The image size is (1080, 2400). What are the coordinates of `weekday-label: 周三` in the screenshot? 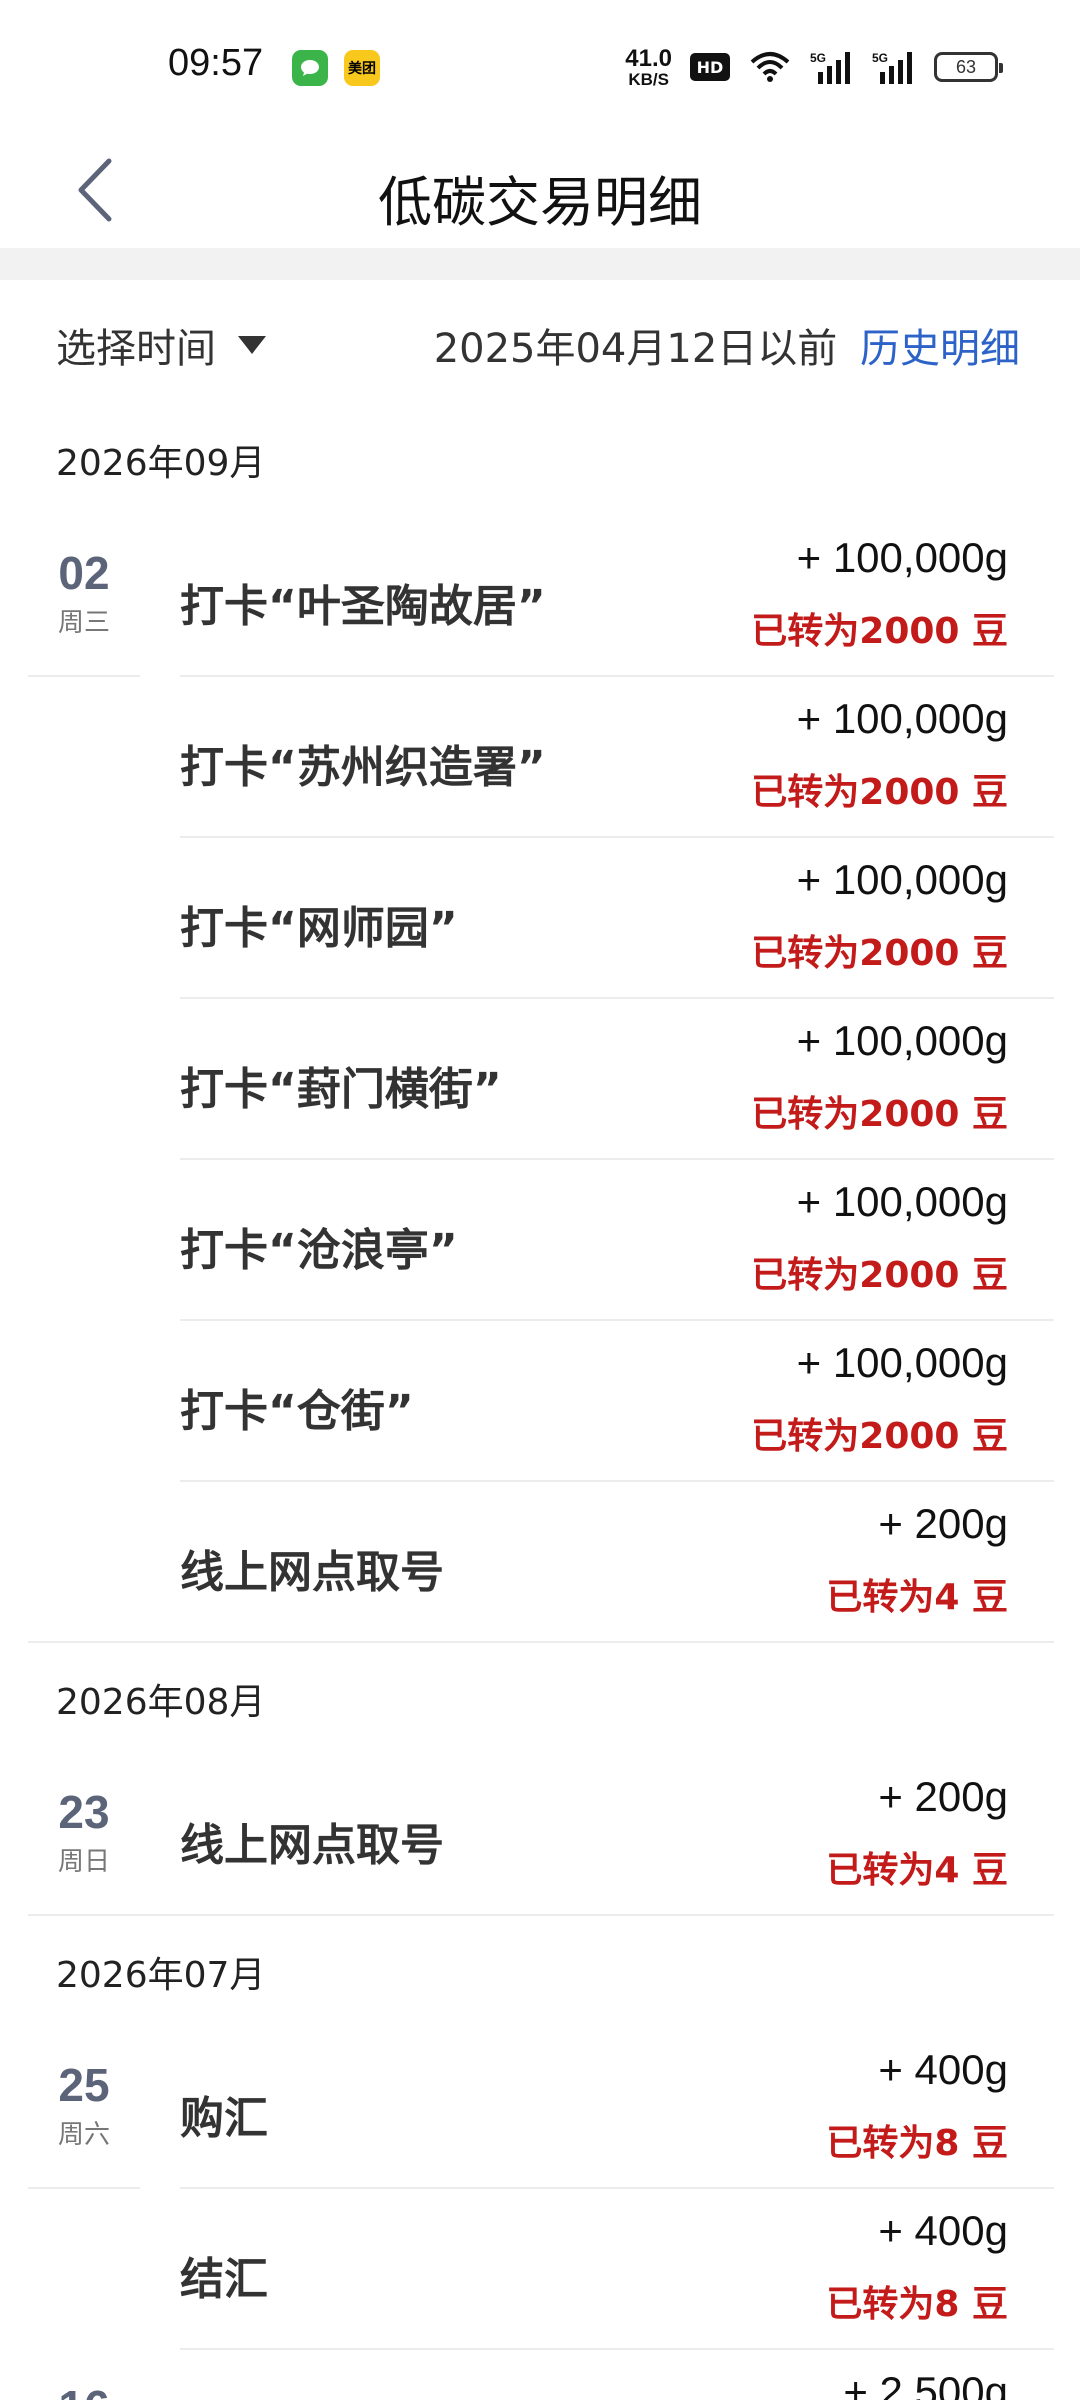 It's located at (83, 623).